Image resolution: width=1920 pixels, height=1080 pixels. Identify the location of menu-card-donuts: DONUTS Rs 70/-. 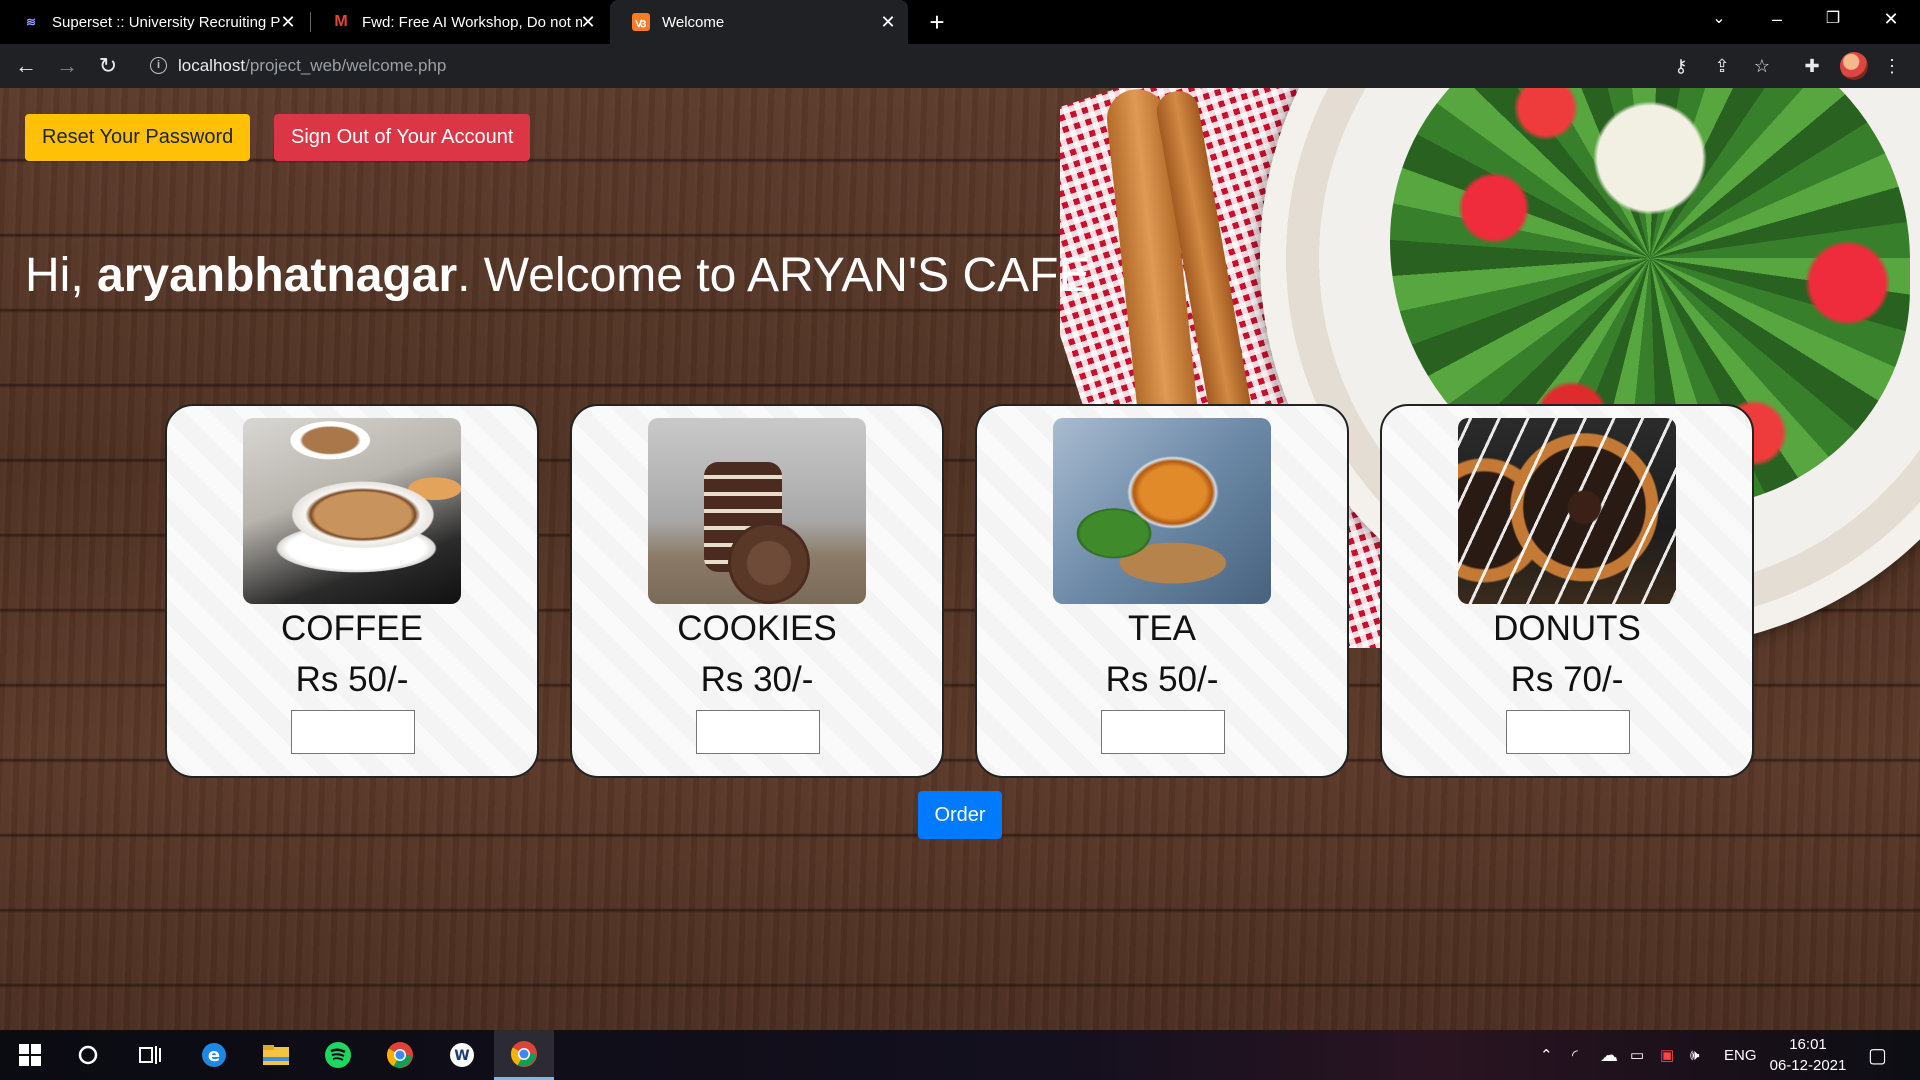
(1567, 591).